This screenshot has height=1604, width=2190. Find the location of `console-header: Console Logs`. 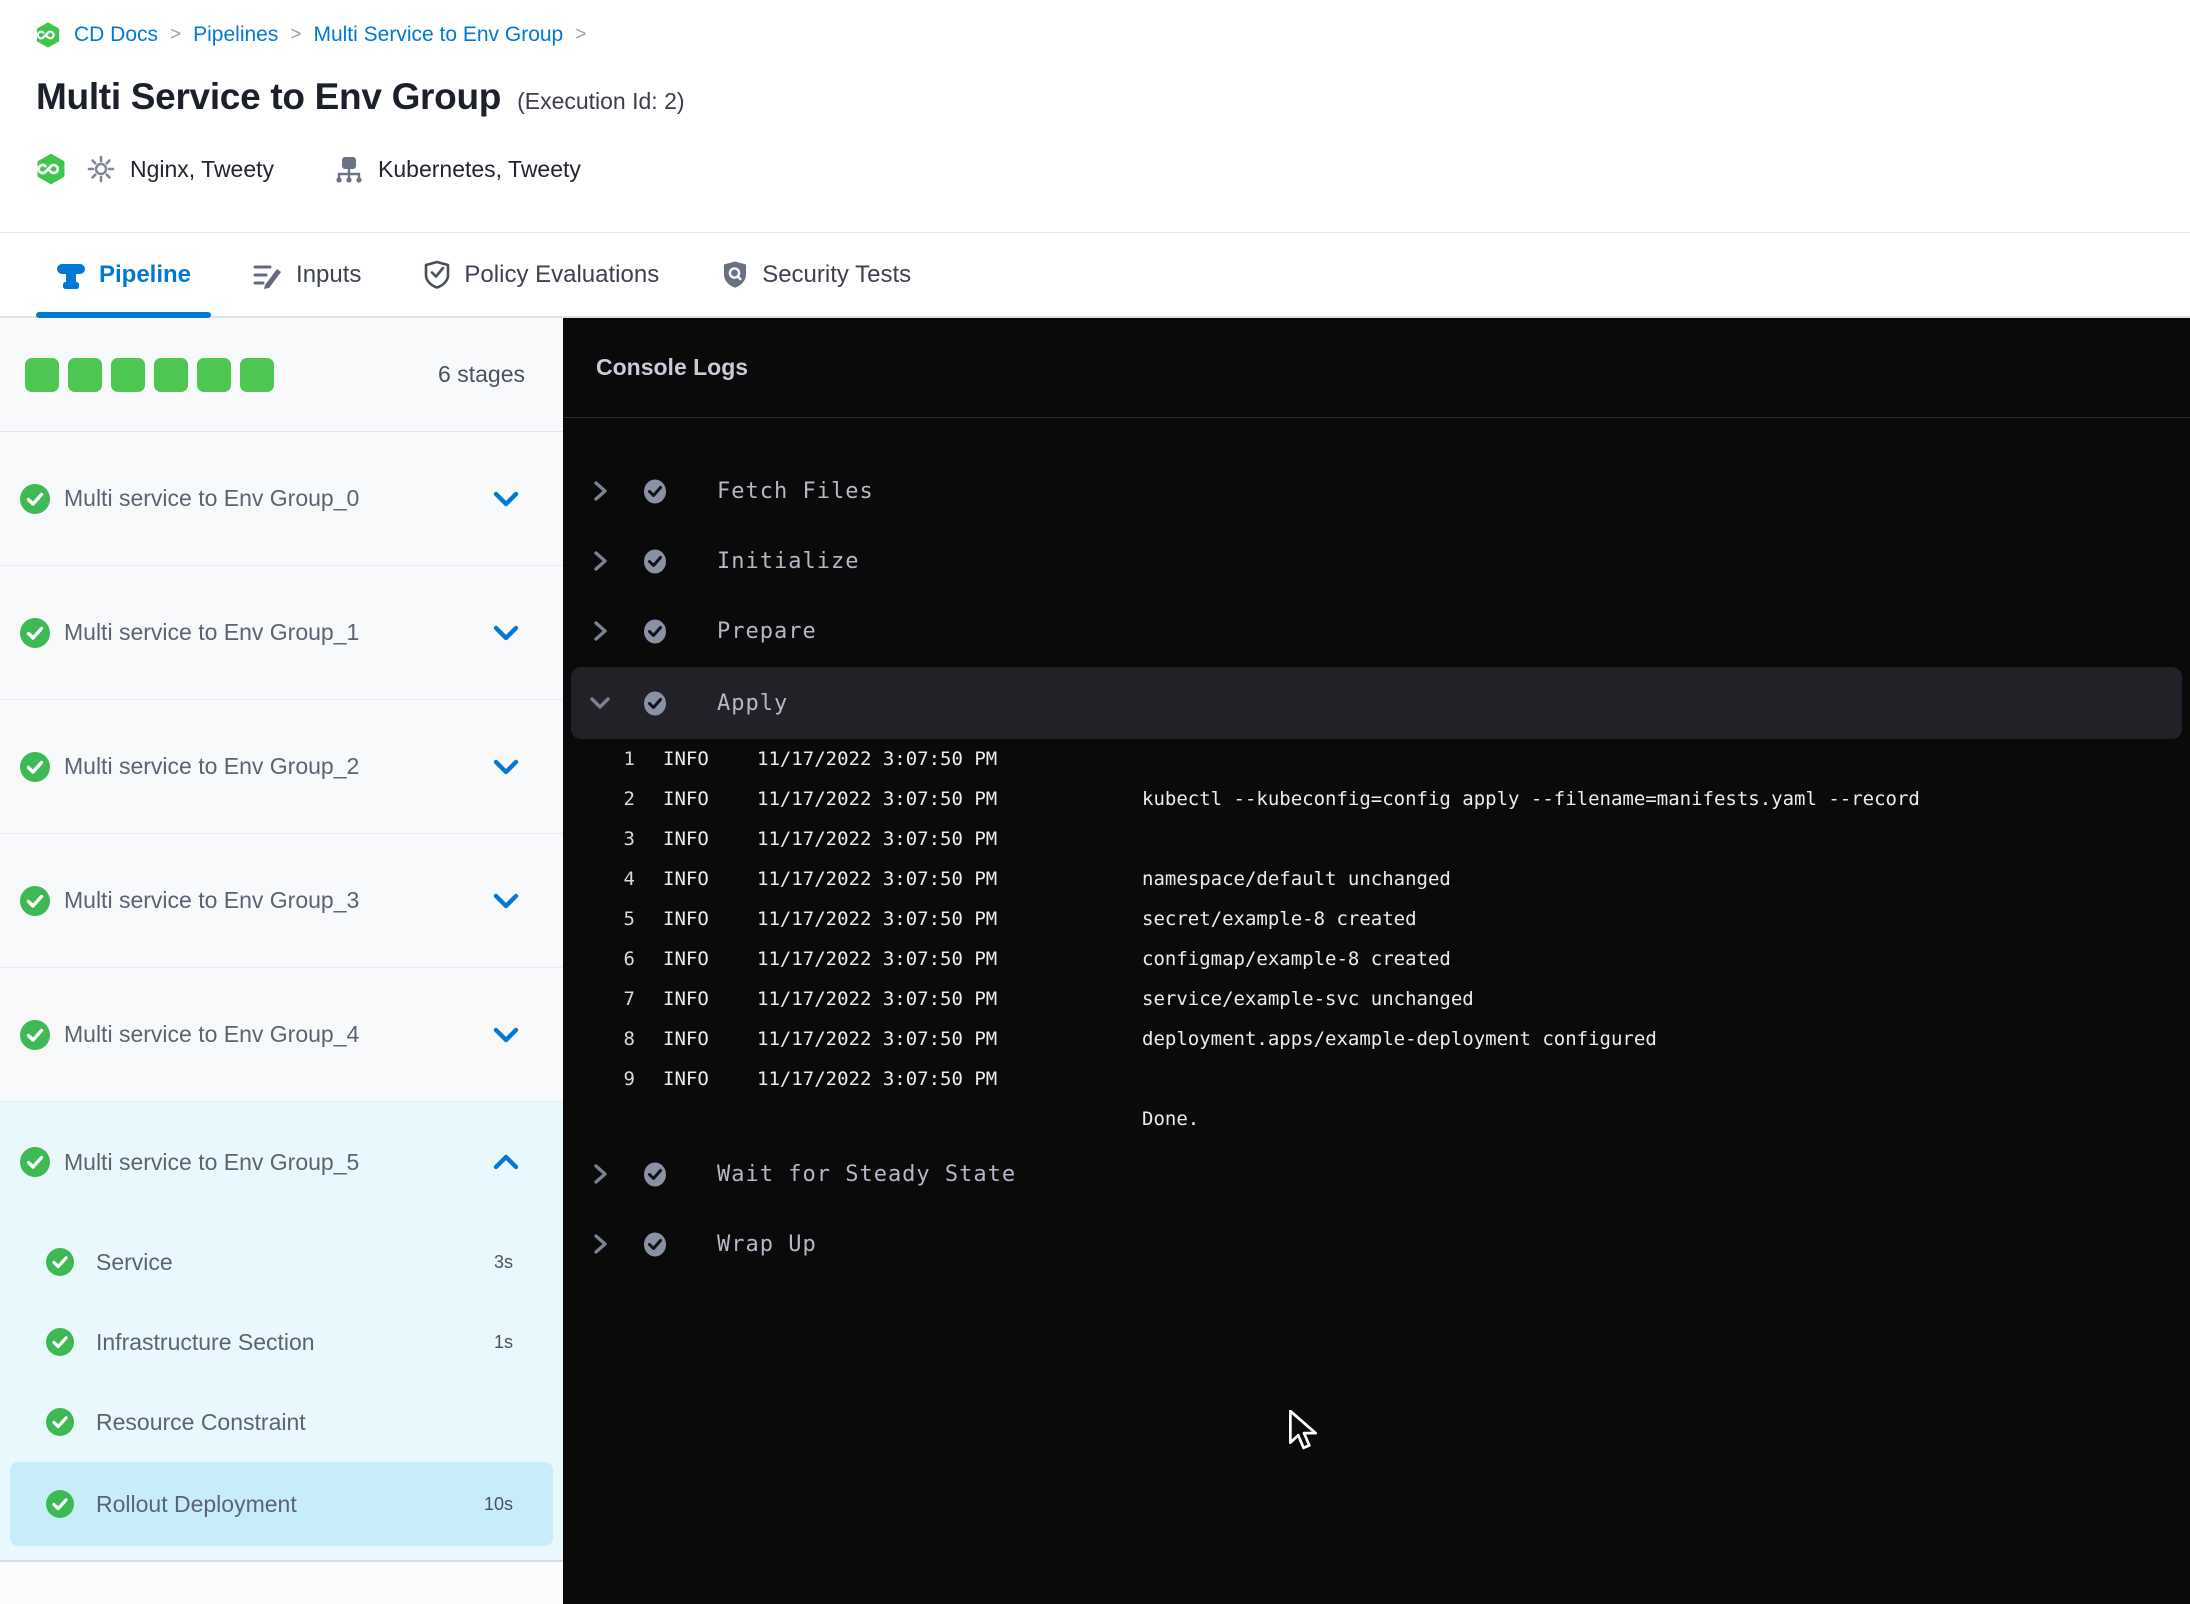

console-header: Console Logs is located at coordinates (1376, 368).